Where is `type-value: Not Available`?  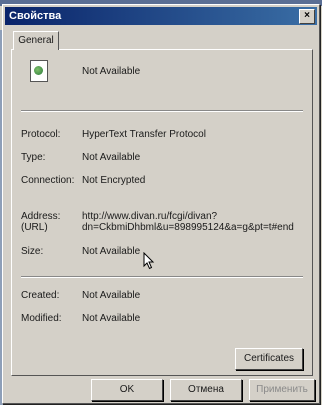 type-value: Not Available is located at coordinates (111, 157).